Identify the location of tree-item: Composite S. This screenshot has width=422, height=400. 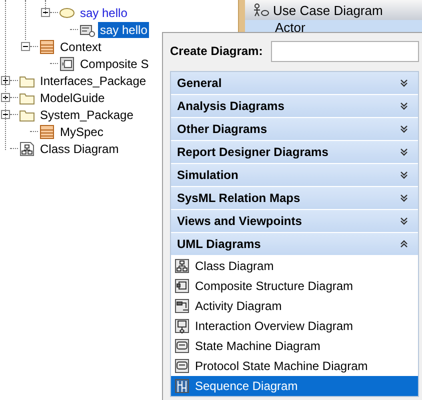
(114, 64).